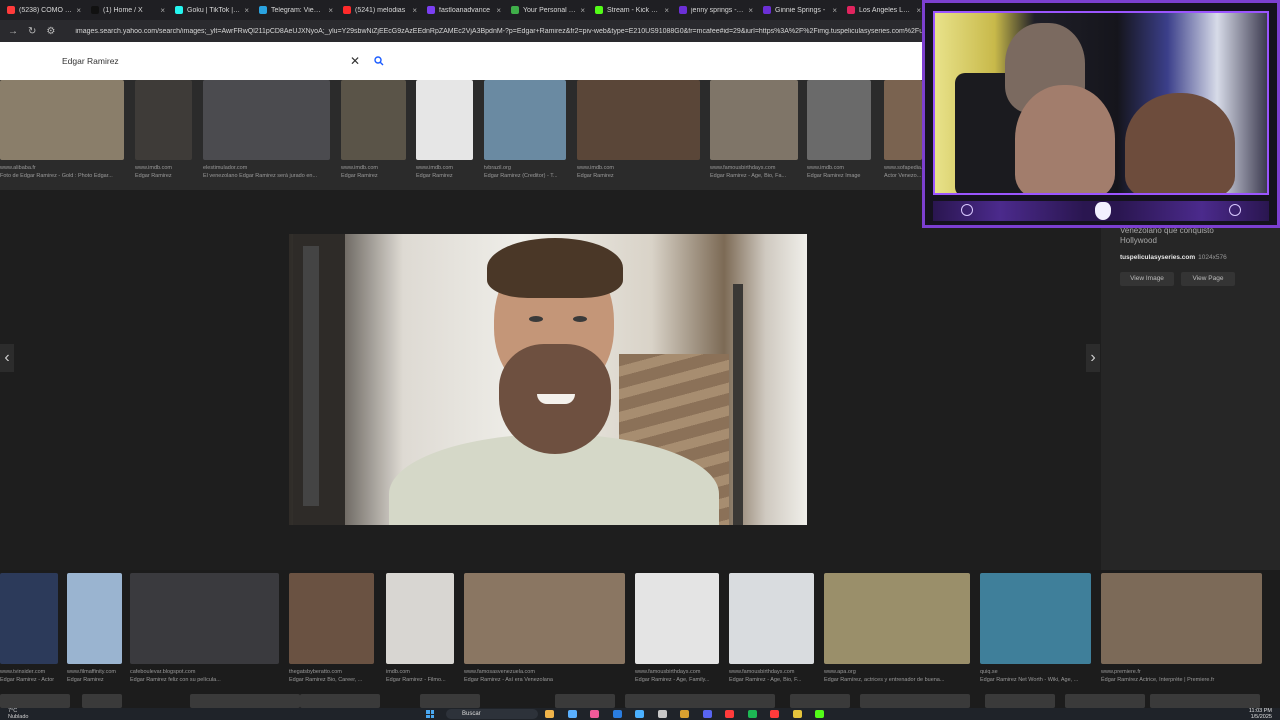 The width and height of the screenshot is (1280, 720). What do you see at coordinates (296, 10) in the screenshot?
I see `browser-tab: Telegram: View @ ×` at bounding box center [296, 10].